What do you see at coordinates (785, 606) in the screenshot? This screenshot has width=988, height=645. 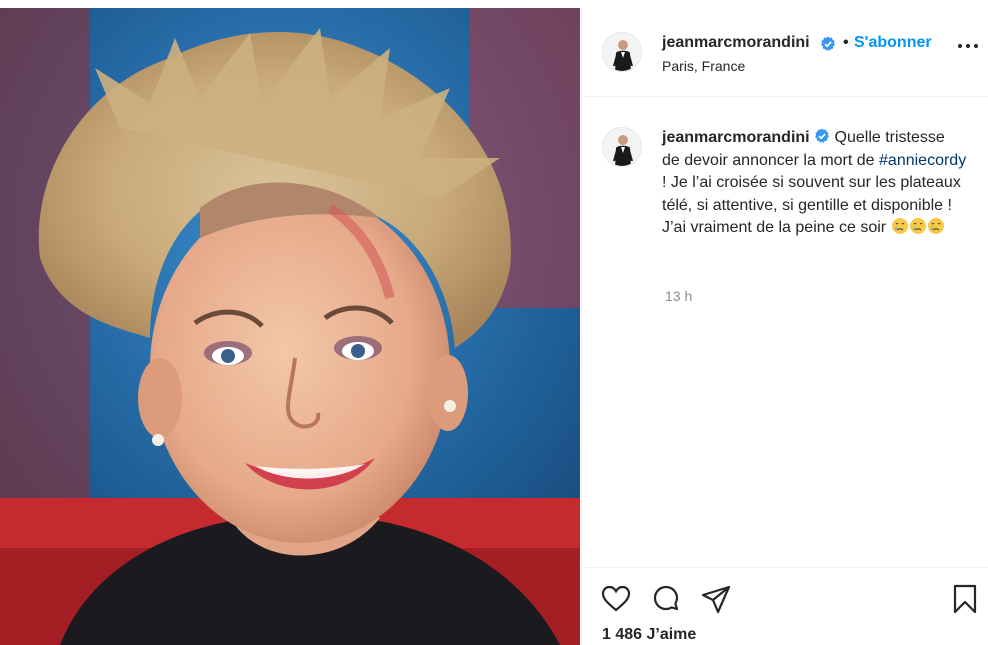 I see `post-actions-bar: 1 486 J’aime` at bounding box center [785, 606].